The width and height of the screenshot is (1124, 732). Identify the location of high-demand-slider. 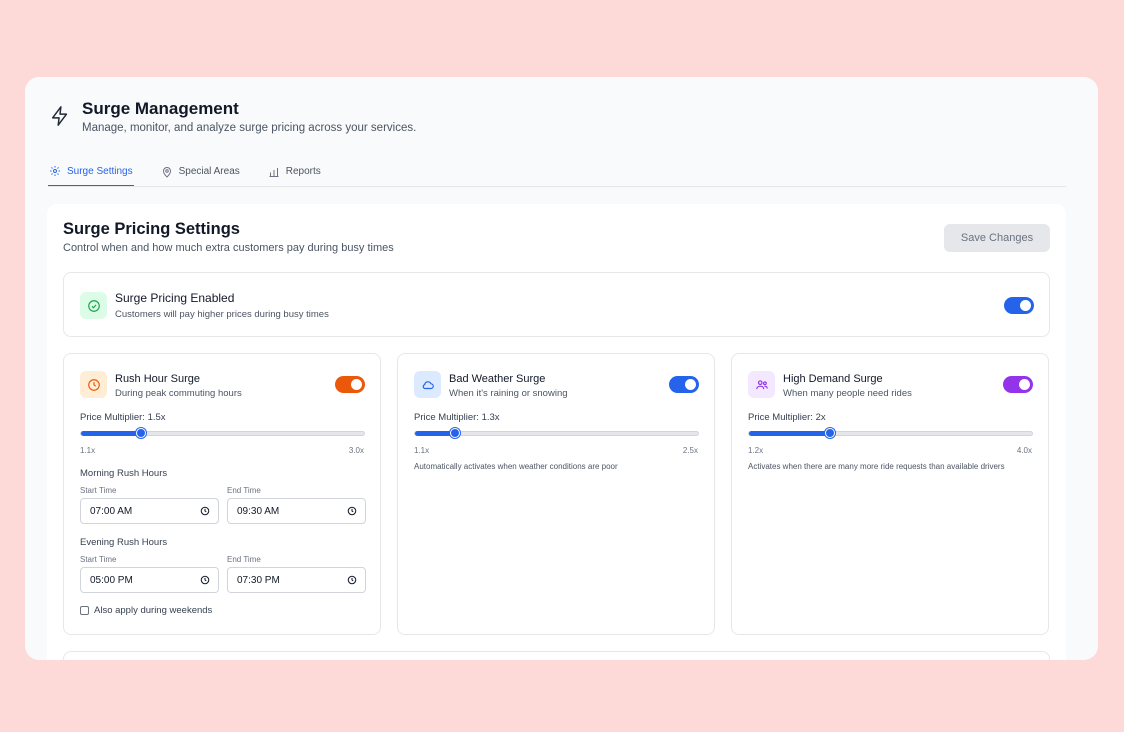
(890, 433).